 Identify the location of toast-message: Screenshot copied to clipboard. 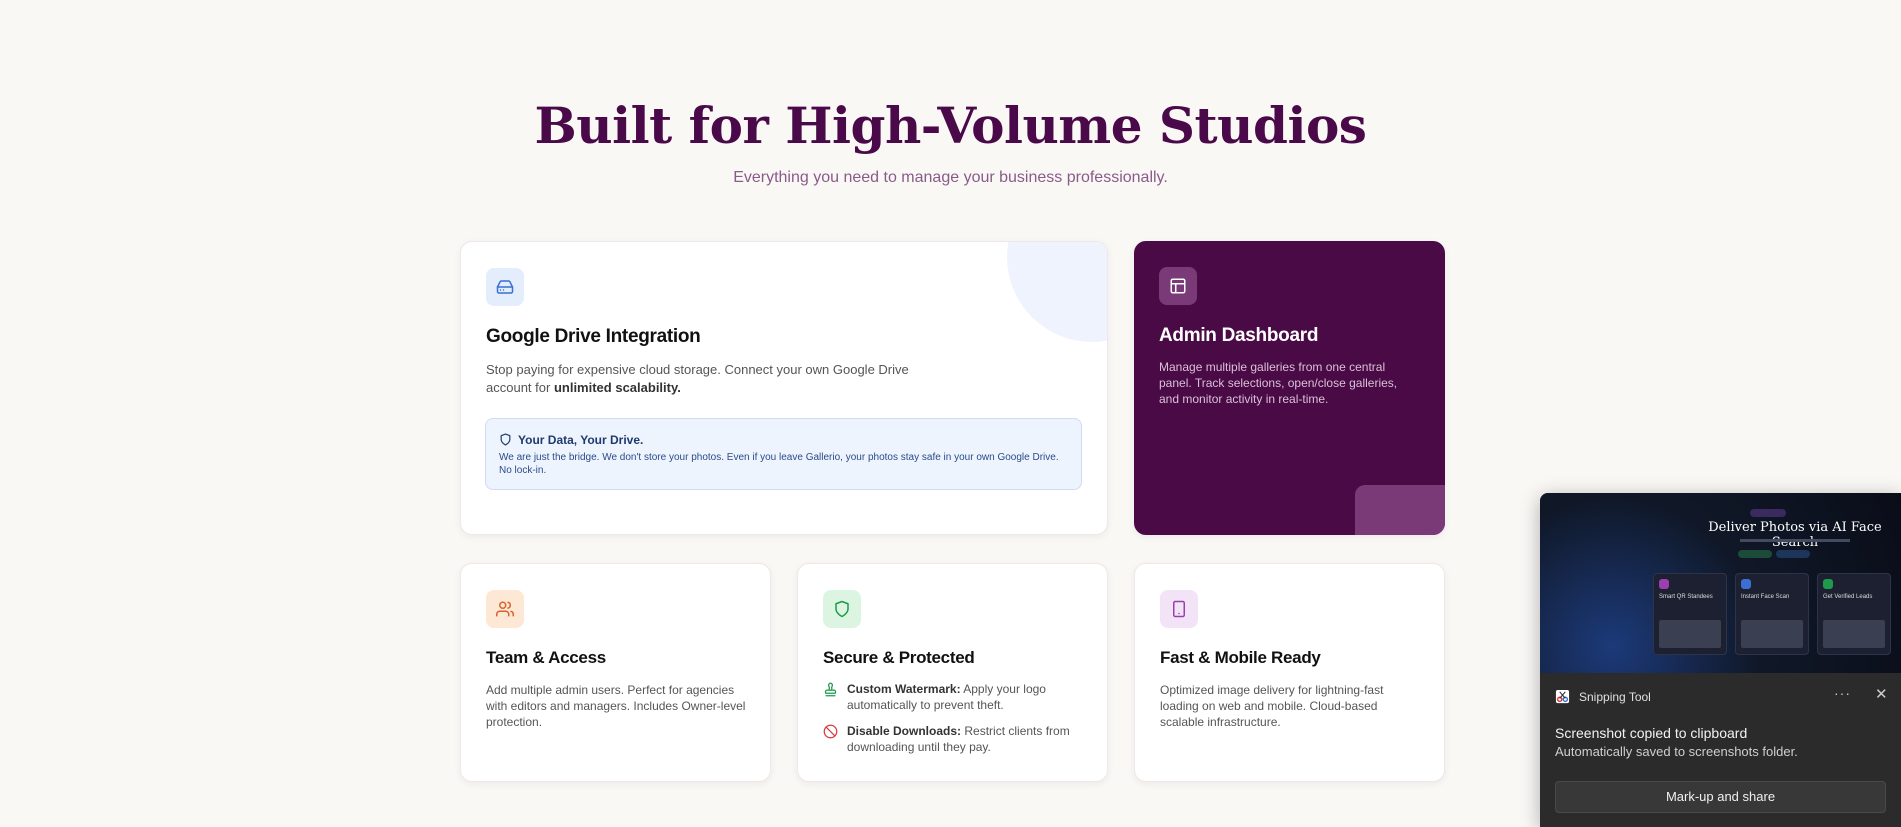
(1651, 733).